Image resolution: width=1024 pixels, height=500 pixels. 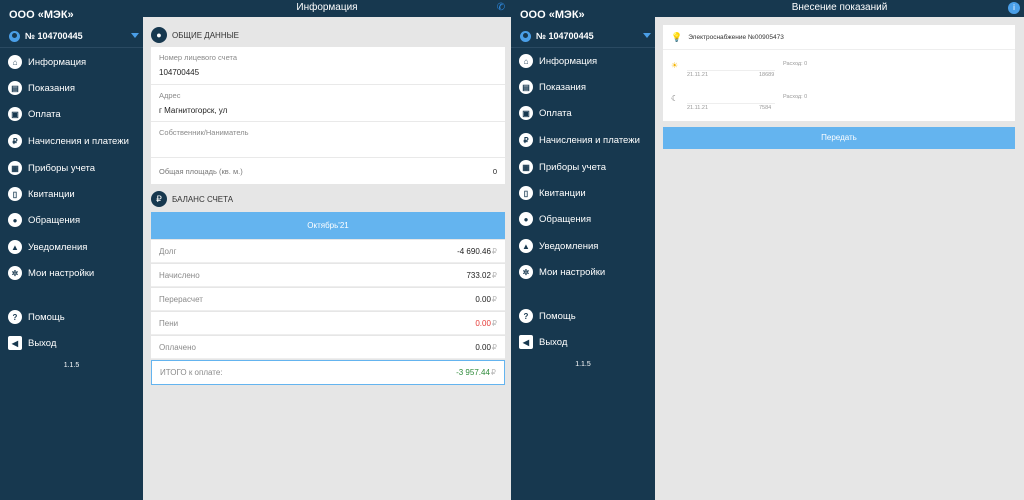 What do you see at coordinates (206, 35) in the screenshot?
I see `section-title: ОБЩИЕ ДАННЫЕ` at bounding box center [206, 35].